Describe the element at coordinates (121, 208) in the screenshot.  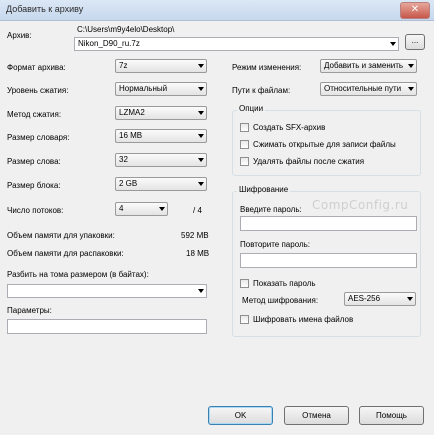
I see `threads-value: 4` at that location.